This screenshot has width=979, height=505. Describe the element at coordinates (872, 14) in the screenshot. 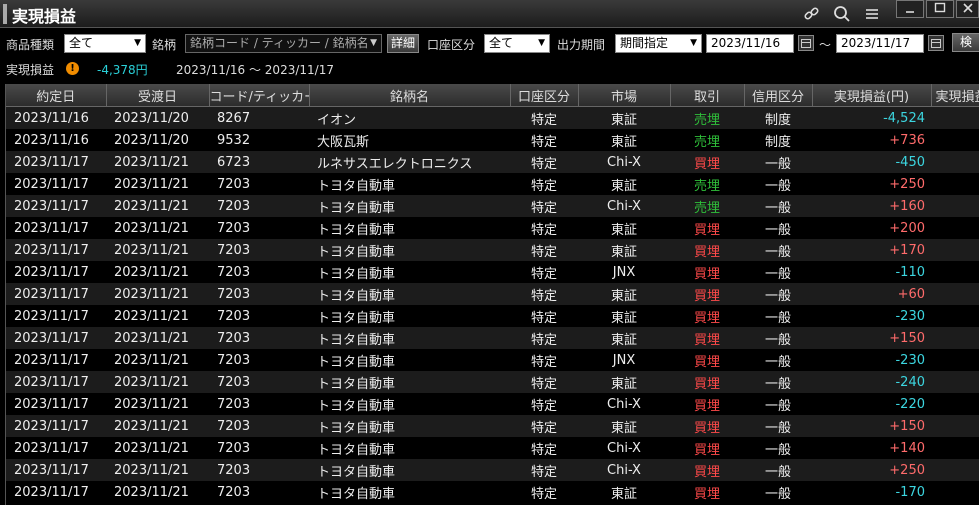

I see `menu-icon` at that location.